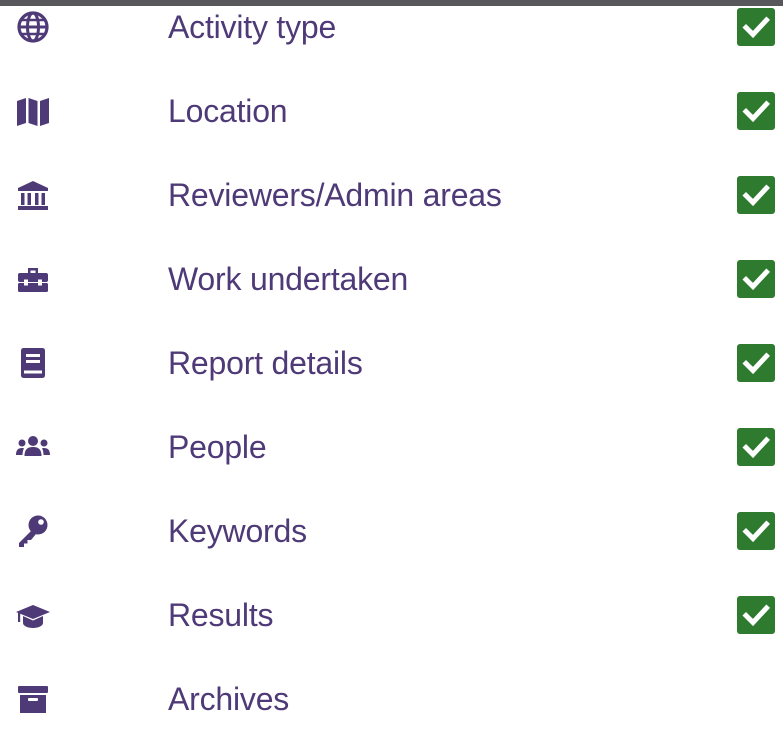  Describe the element at coordinates (33, 195) in the screenshot. I see `landmark-icon` at that location.